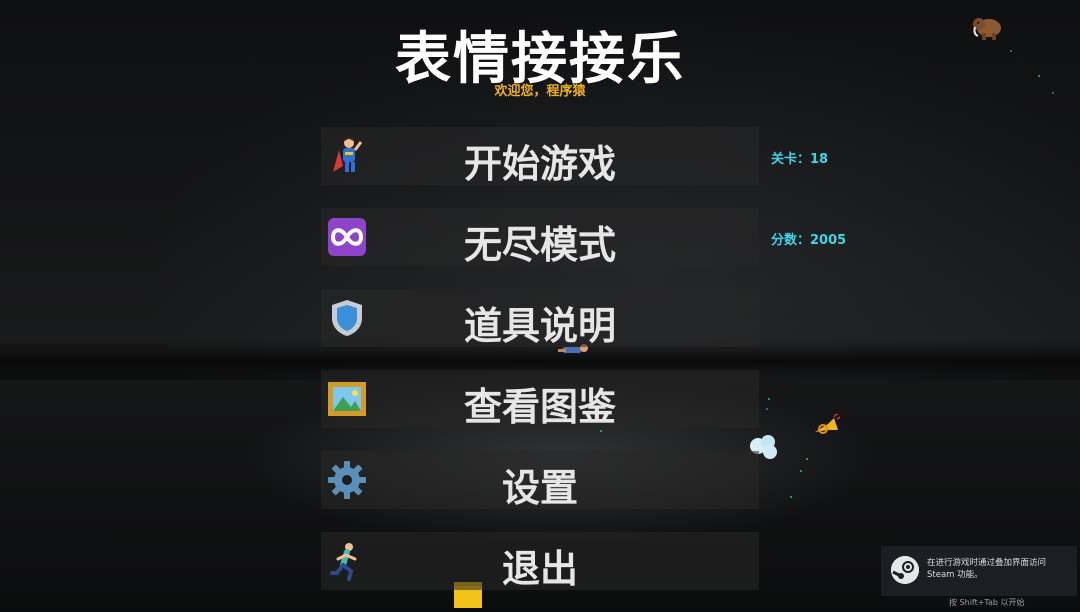  What do you see at coordinates (539, 407) in the screenshot?
I see `view-collection-label: 查看图鉴` at bounding box center [539, 407].